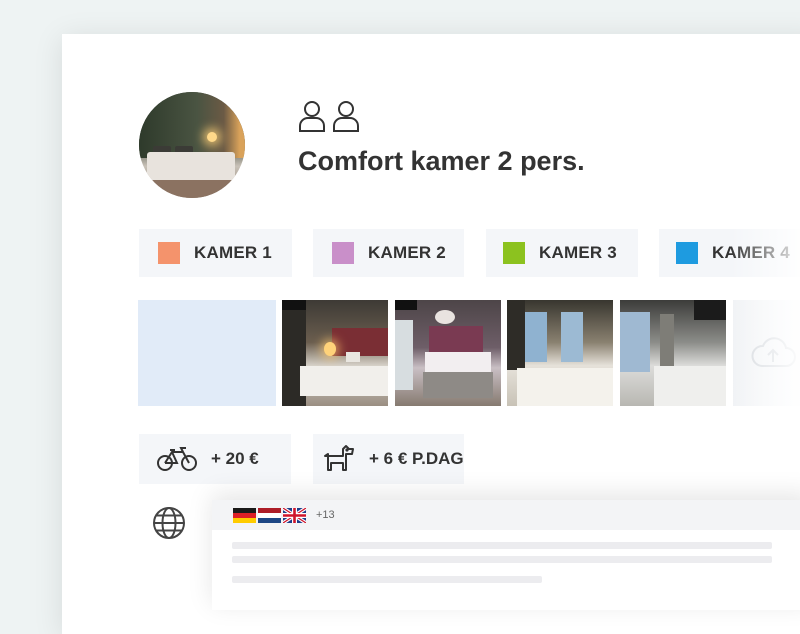 The image size is (800, 634). I want to click on dog-icon, so click(339, 458).